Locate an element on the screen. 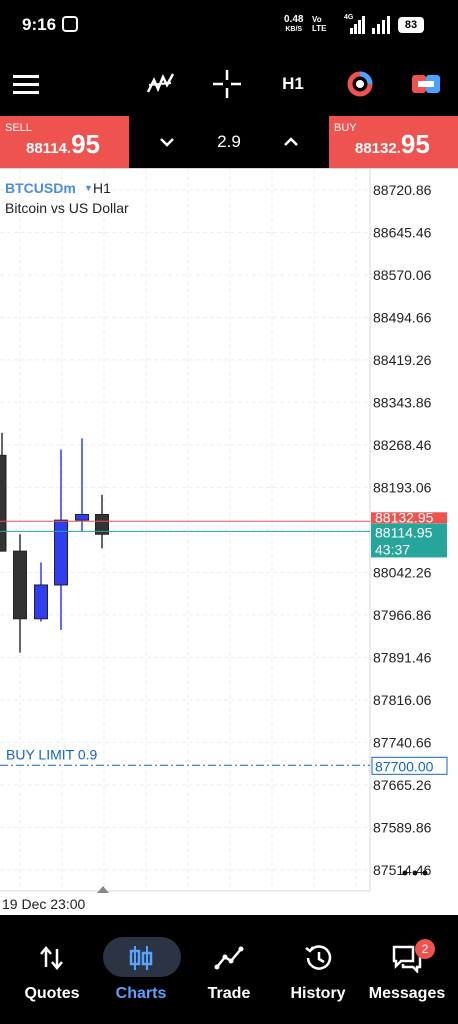 This screenshot has width=458, height=1024. nav-trade-label: Trade is located at coordinates (229, 993).